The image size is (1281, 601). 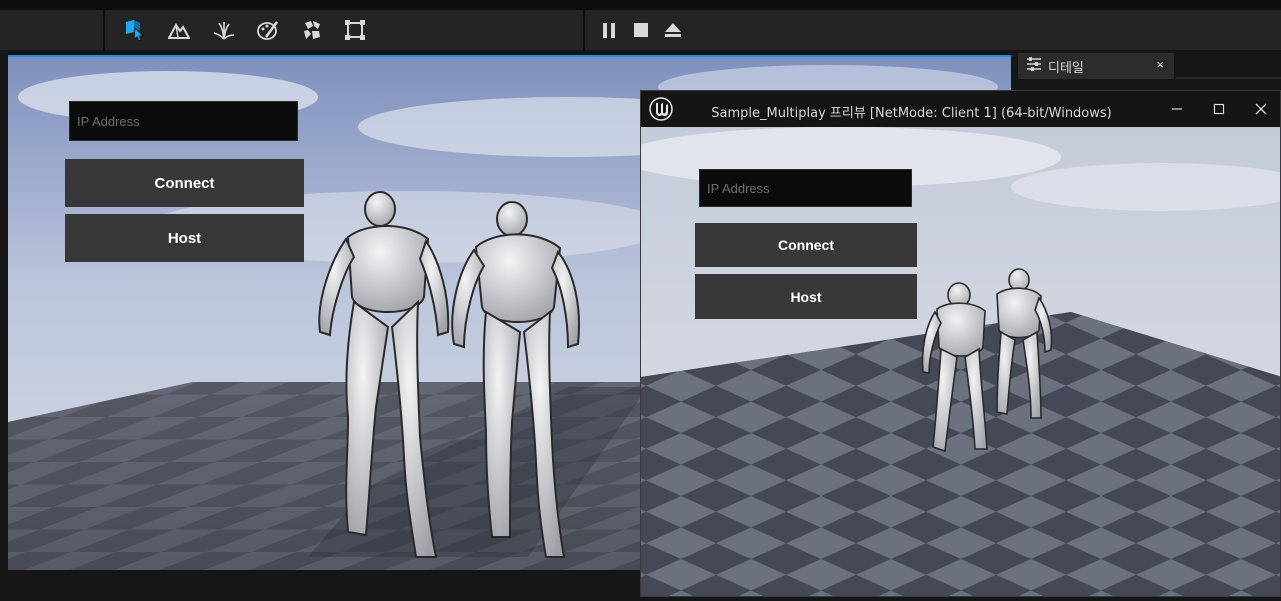 What do you see at coordinates (268, 30) in the screenshot?
I see `mesh-paint-mode-icon` at bounding box center [268, 30].